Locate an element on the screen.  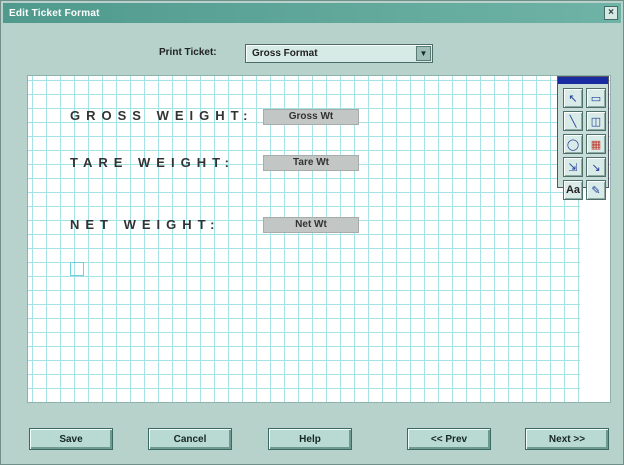
prev-button: << Prev is located at coordinates (449, 439).